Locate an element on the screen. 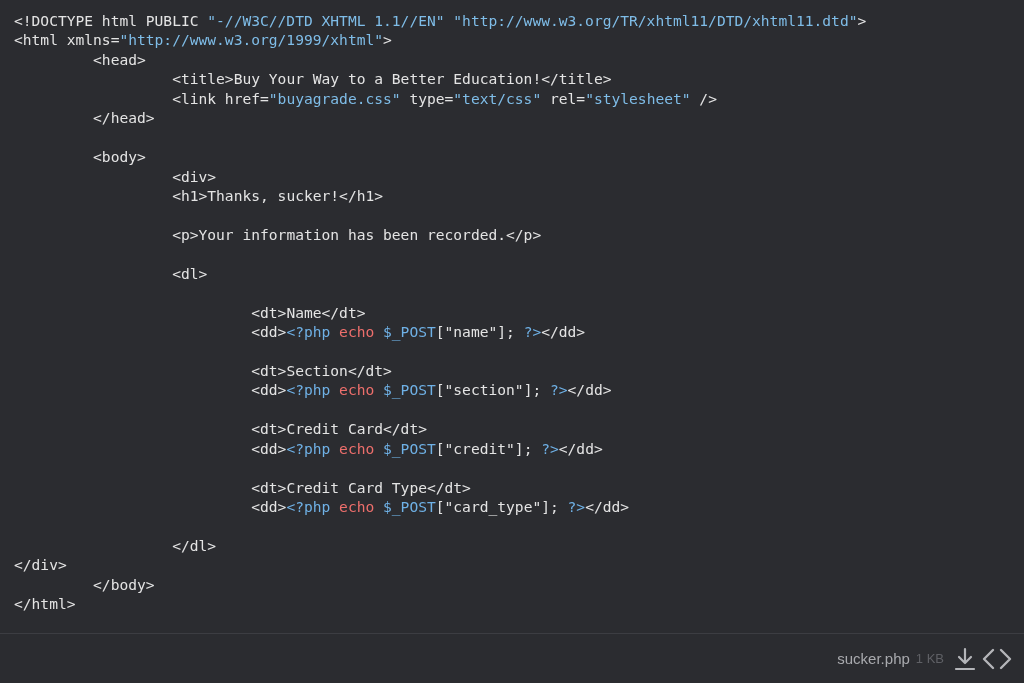 The height and width of the screenshot is (683, 1024). code-line: </html> is located at coordinates (45, 604).